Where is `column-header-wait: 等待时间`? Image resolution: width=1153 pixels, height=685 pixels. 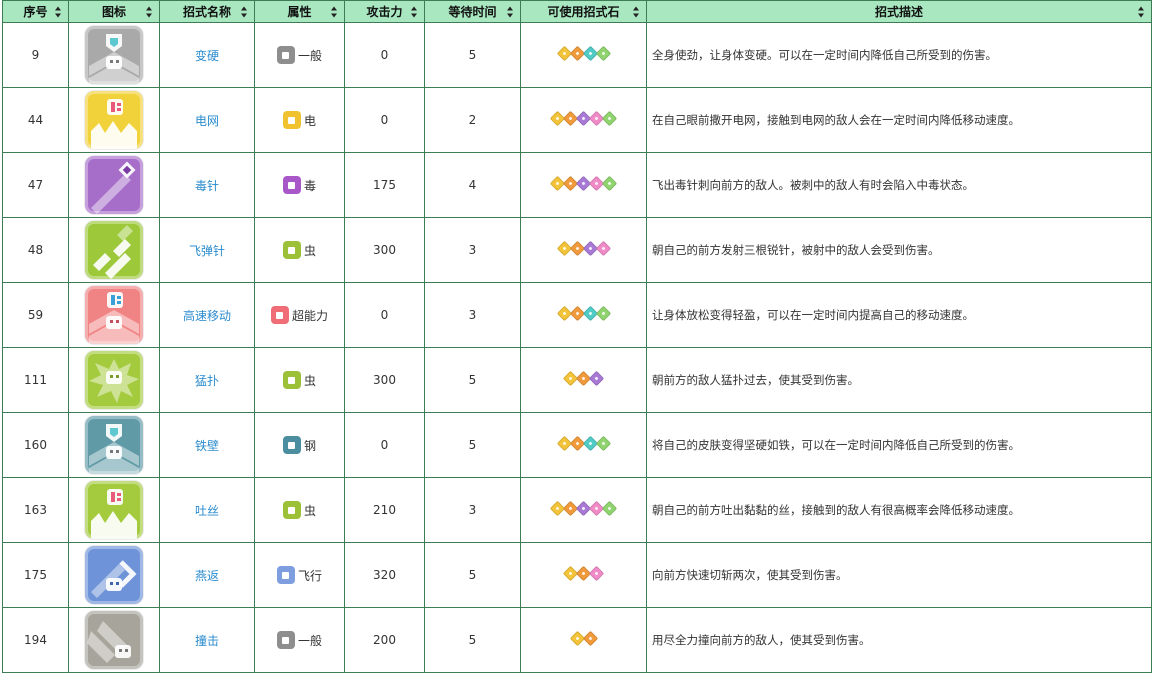
column-header-wait: 等待时间 is located at coordinates (472, 11).